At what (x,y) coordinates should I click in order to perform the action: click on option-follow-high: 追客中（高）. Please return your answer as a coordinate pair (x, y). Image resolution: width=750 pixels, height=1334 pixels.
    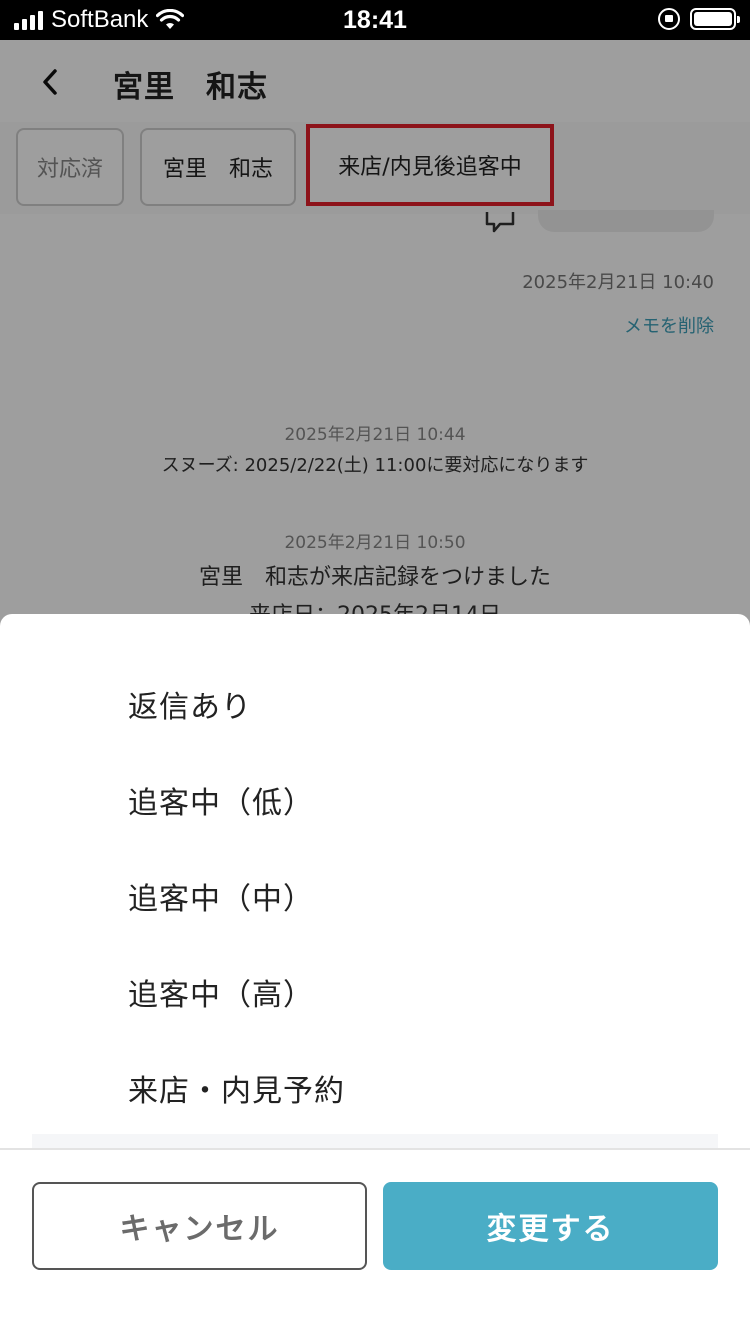
    Looking at the image, I should click on (375, 992).